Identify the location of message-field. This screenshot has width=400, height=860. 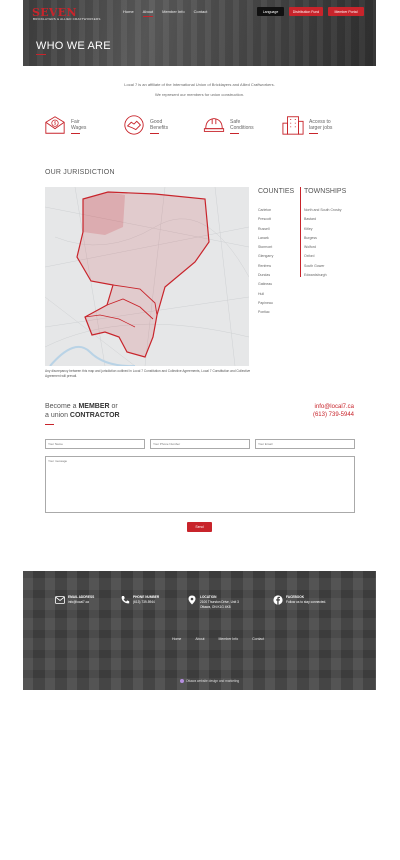
(200, 484).